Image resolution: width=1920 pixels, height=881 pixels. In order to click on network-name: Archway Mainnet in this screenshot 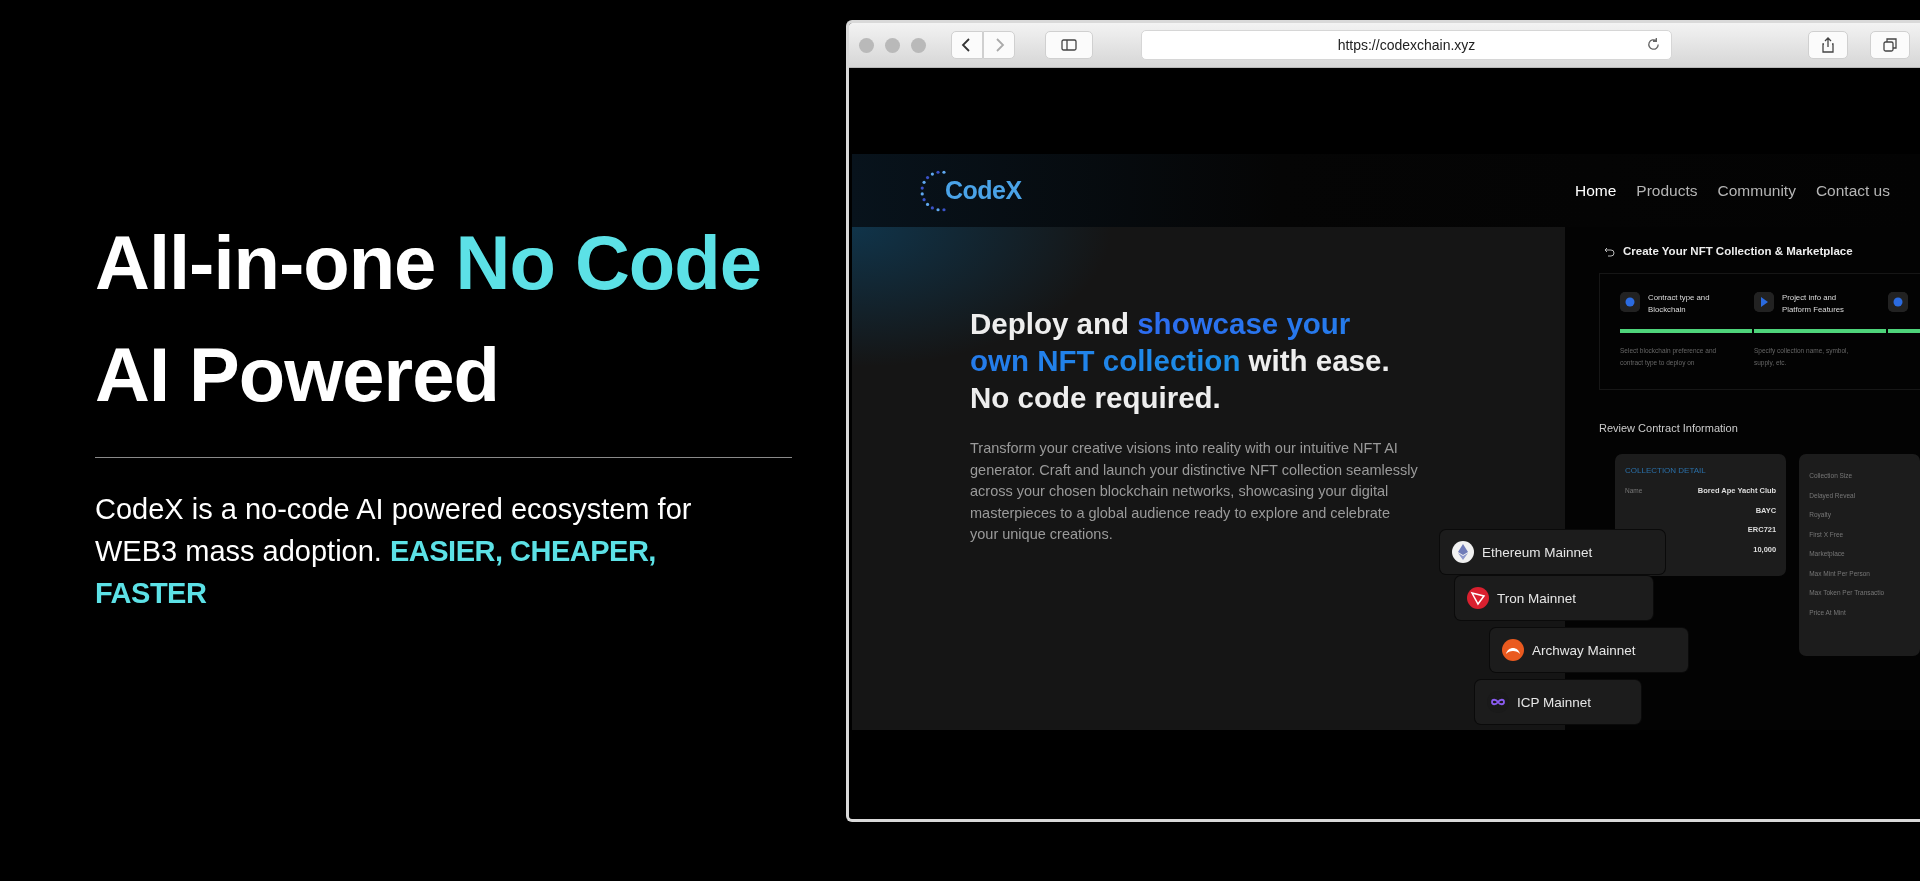, I will do `click(1584, 650)`.